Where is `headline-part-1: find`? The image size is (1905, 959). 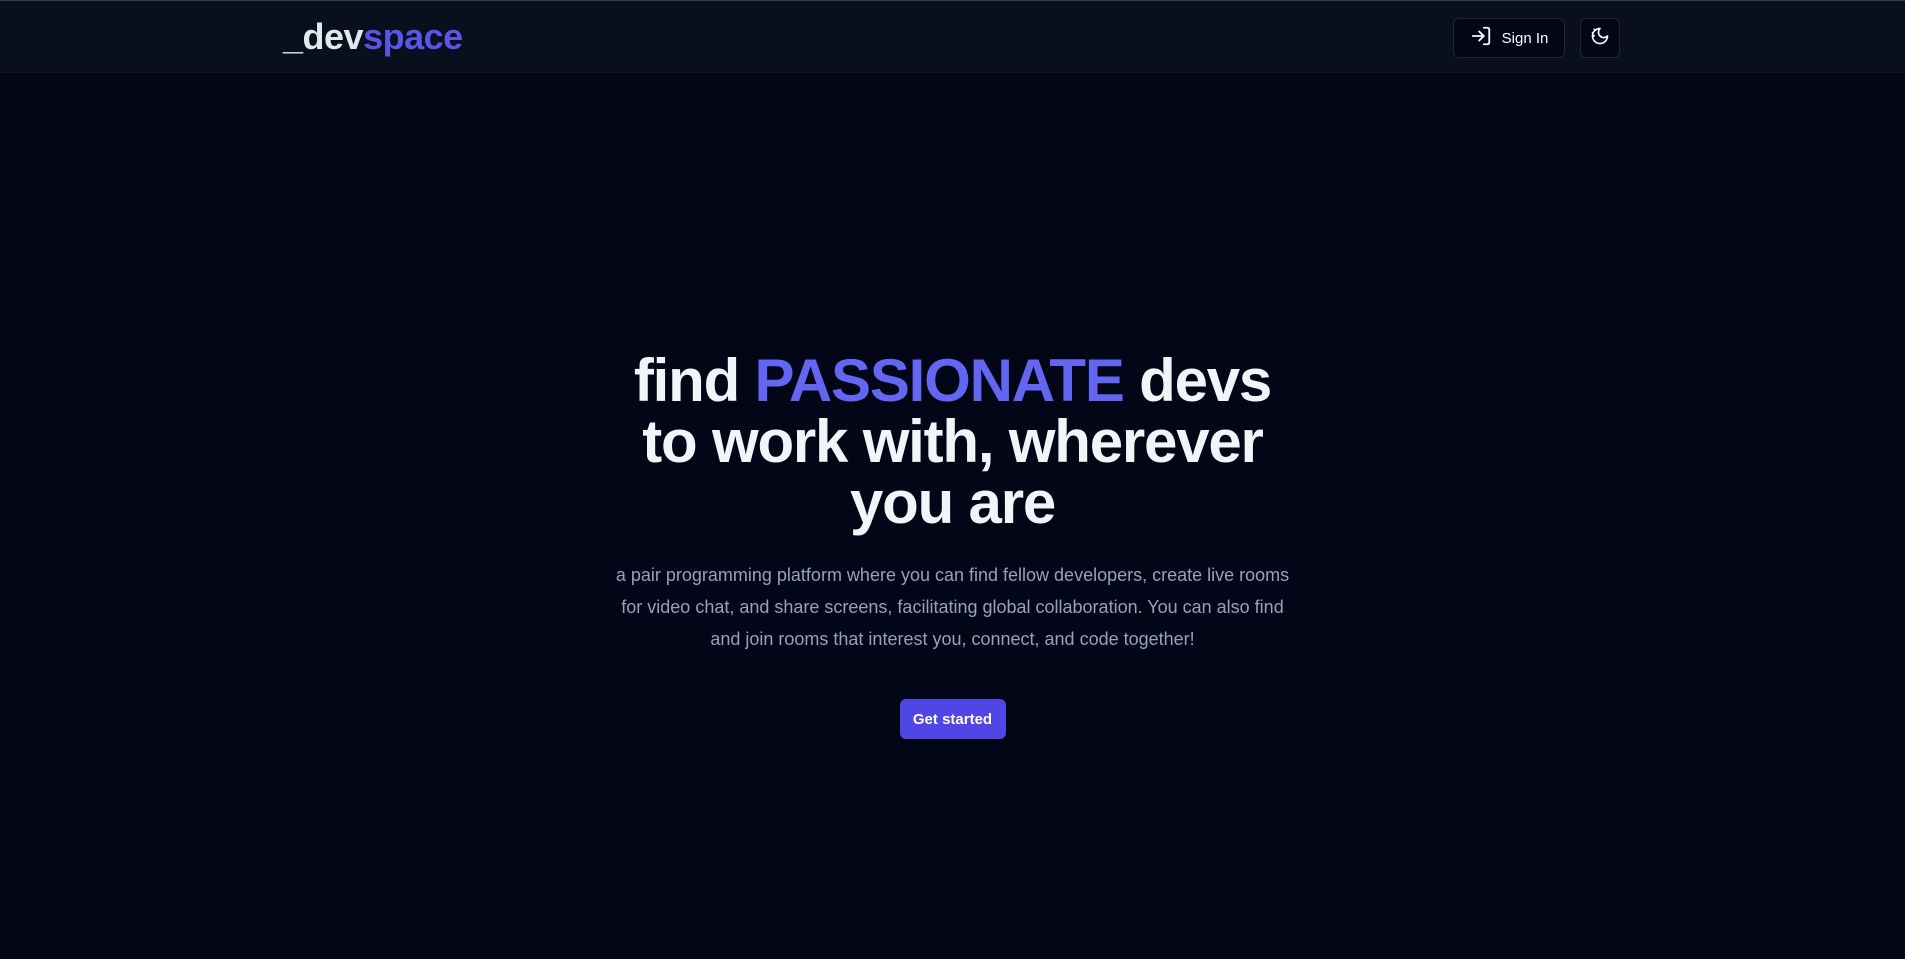 headline-part-1: find is located at coordinates (694, 380).